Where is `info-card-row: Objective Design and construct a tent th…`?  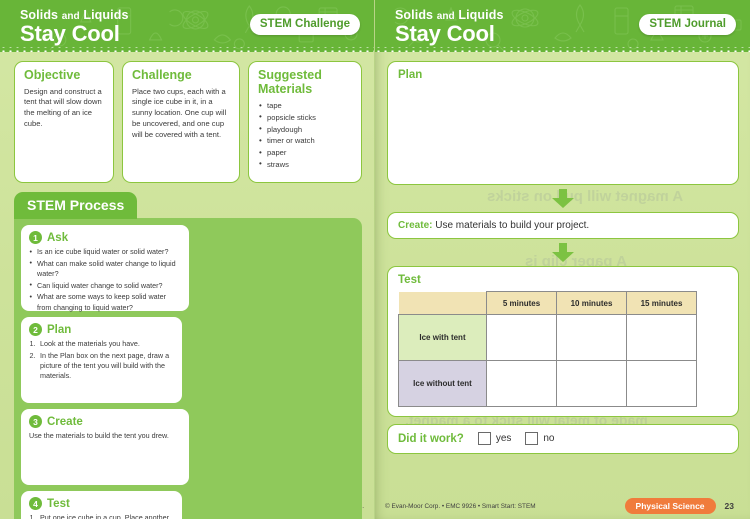 info-card-row: Objective Design and construct a tent th… is located at coordinates (188, 122).